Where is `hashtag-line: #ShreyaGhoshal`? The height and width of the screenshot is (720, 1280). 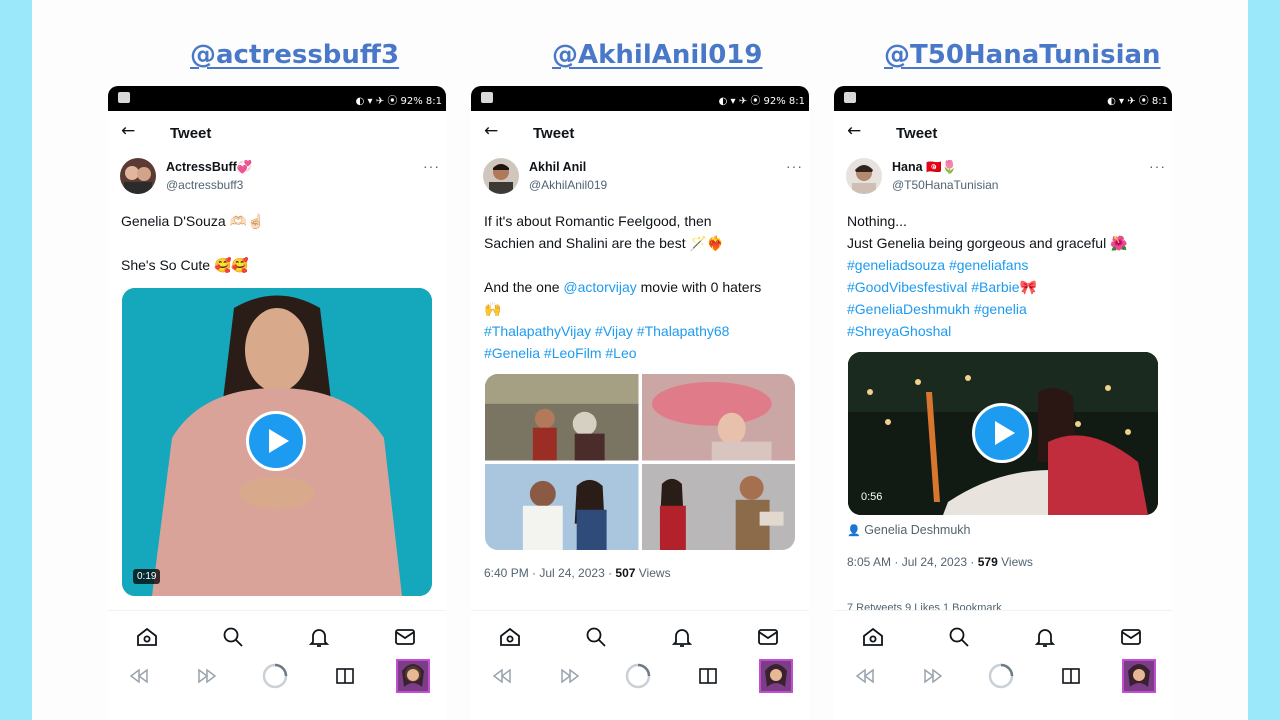 hashtag-line: #ShreyaGhoshal is located at coordinates (1006, 331).